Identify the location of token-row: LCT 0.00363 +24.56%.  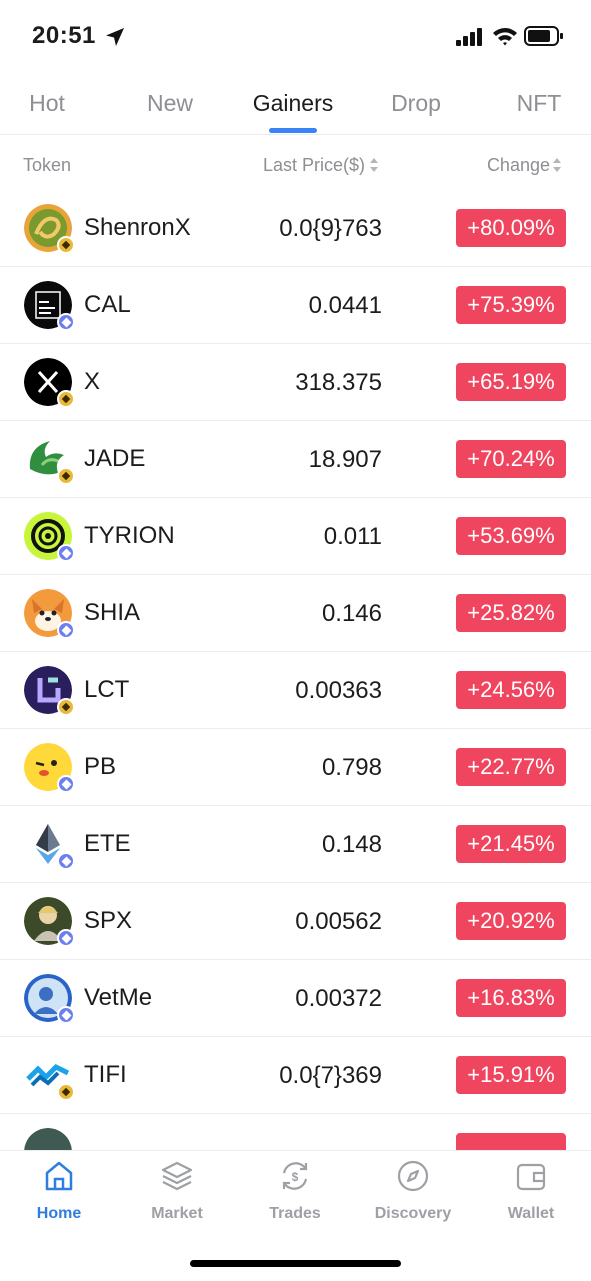
(295, 690).